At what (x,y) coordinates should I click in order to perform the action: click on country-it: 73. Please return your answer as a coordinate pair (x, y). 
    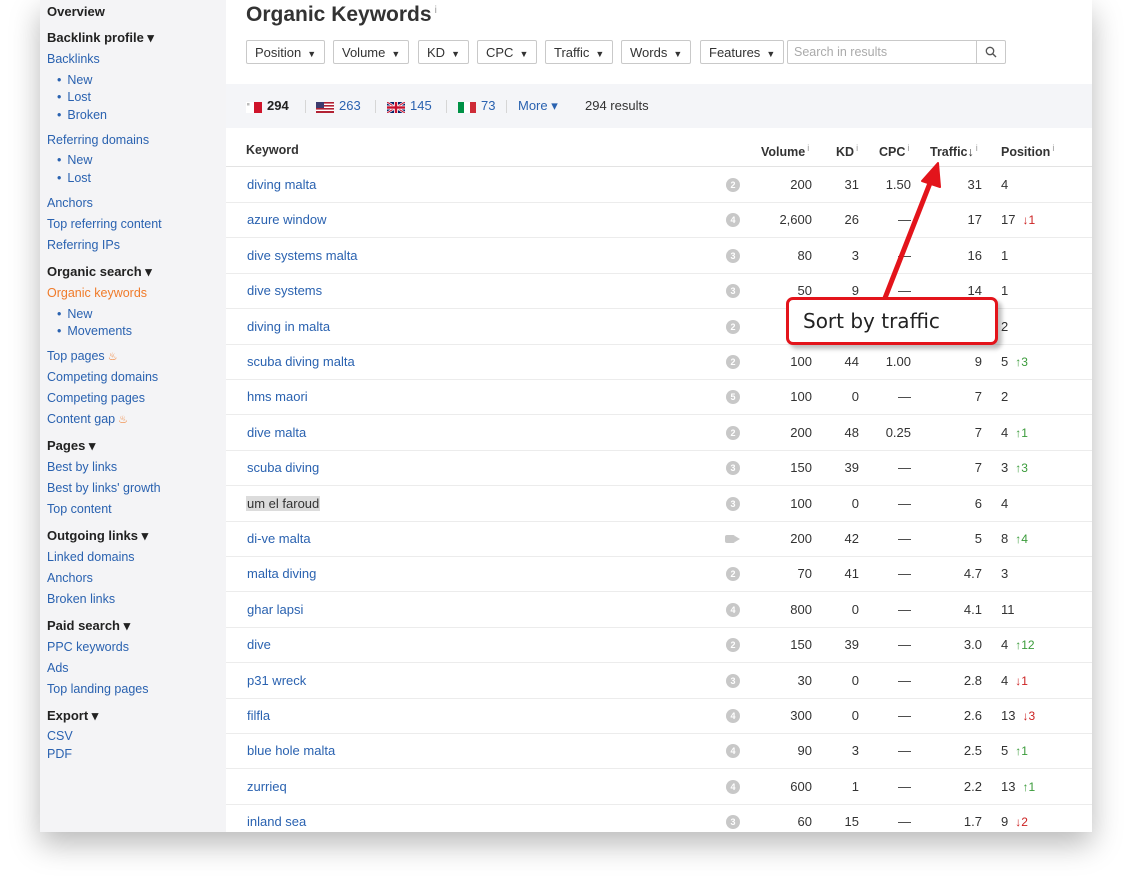
    Looking at the image, I should click on (476, 106).